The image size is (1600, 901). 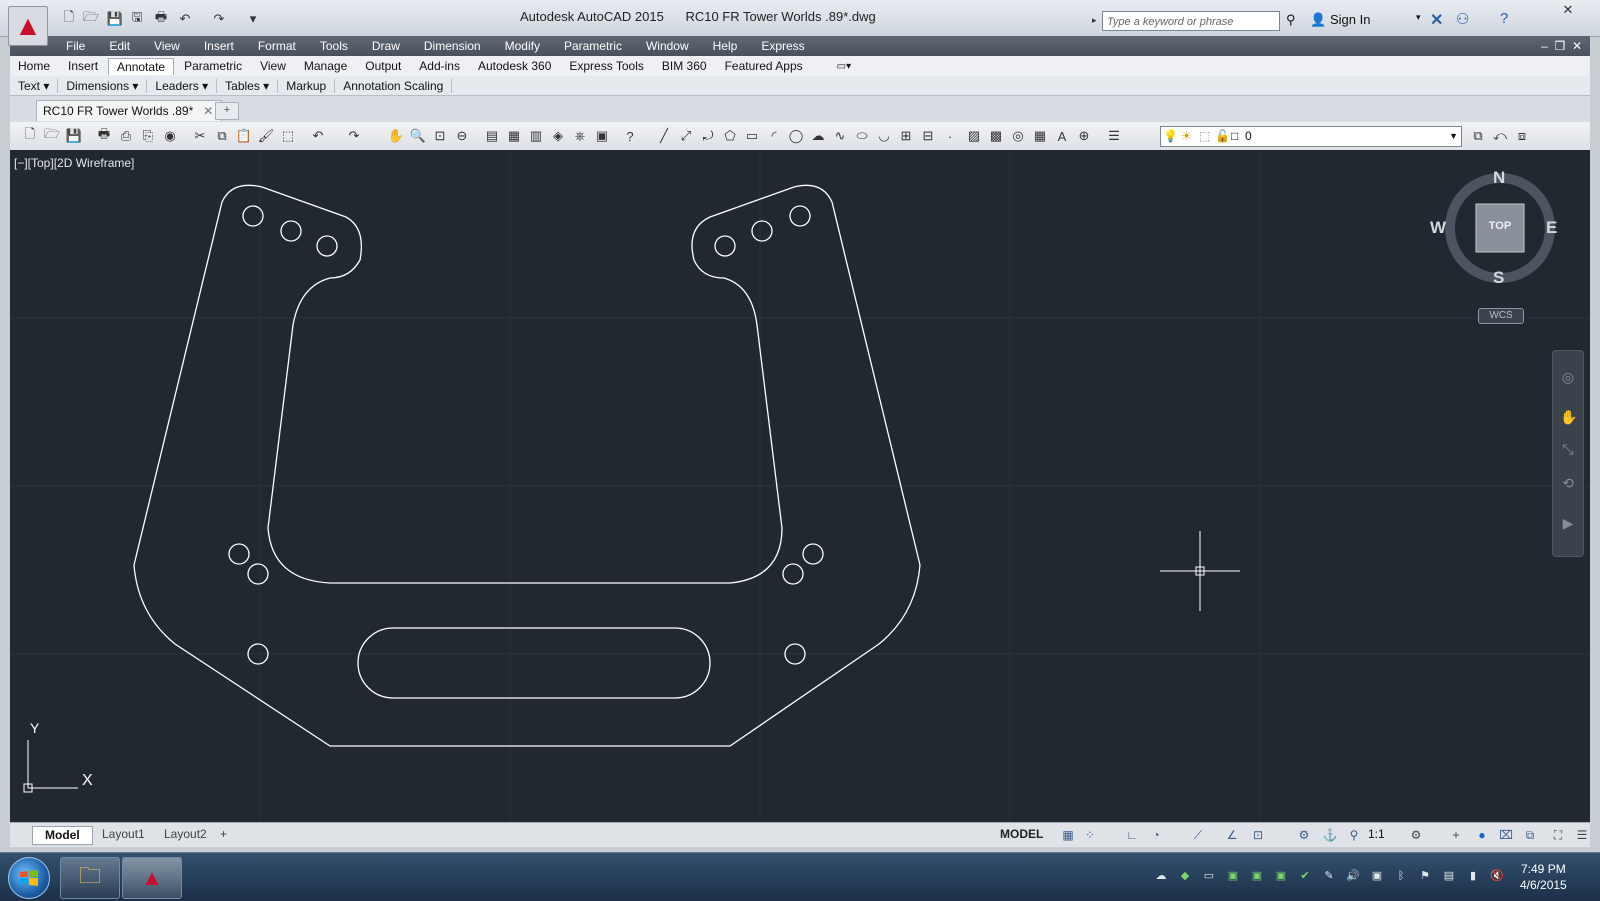 I want to click on tray-security-icon: ▣, so click(x=1257, y=876).